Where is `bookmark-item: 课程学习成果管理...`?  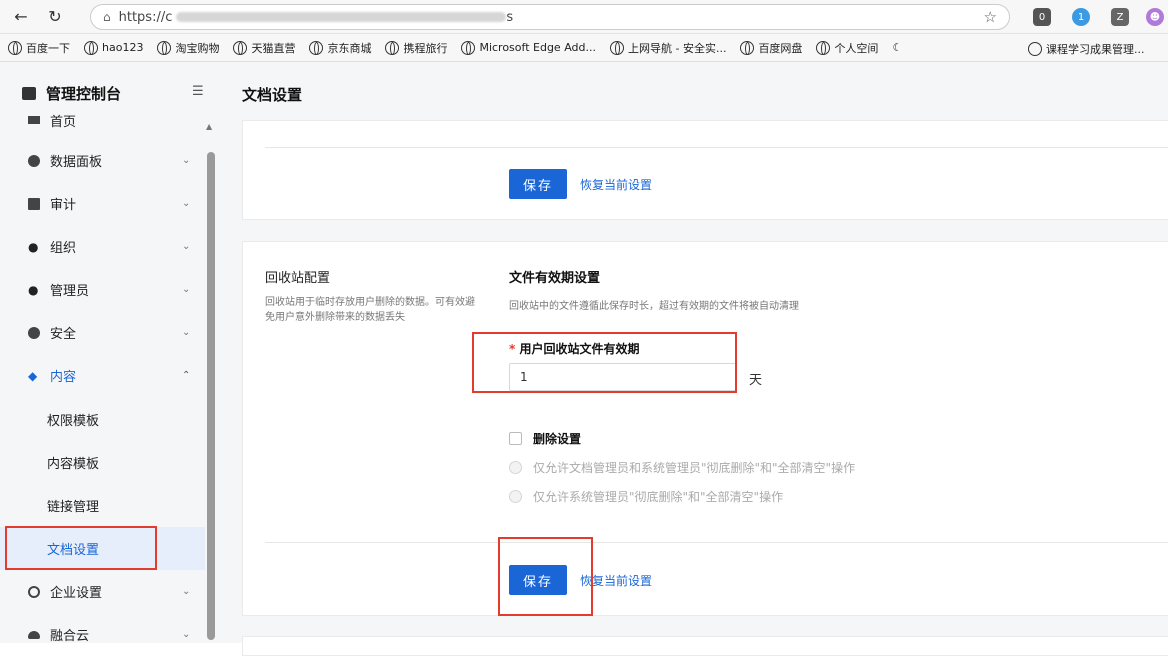
bookmark-item: 课程学习成果管理... is located at coordinates (1086, 49).